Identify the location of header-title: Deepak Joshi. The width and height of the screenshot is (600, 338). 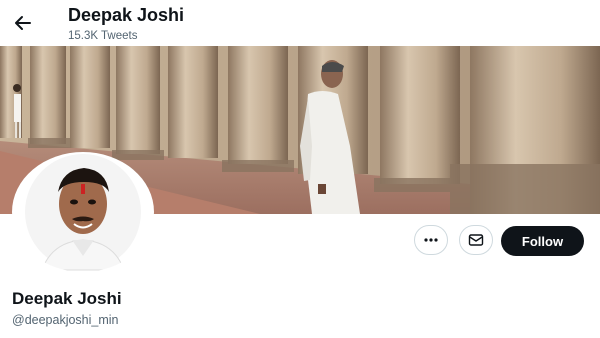
(126, 15).